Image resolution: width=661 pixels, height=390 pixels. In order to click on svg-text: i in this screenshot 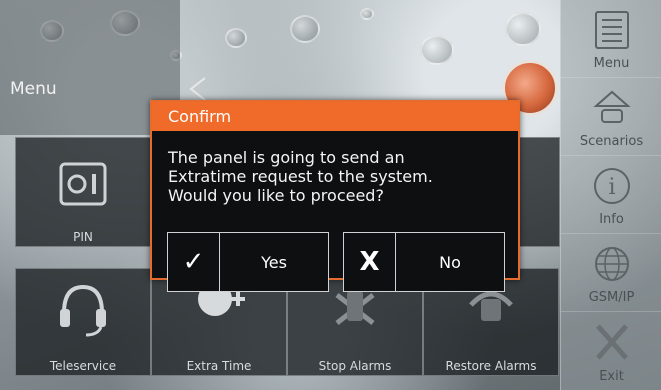, I will do `click(611, 187)`.